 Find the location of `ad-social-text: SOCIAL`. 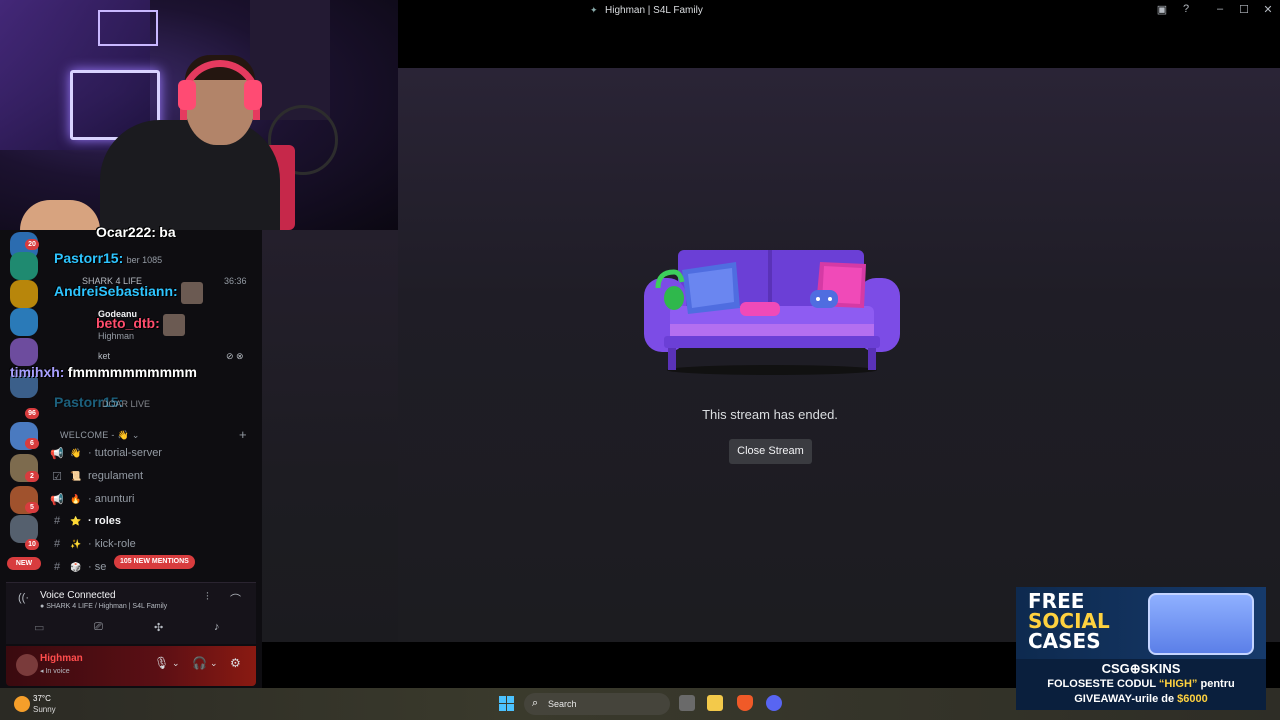

ad-social-text: SOCIAL is located at coordinates (1069, 621).